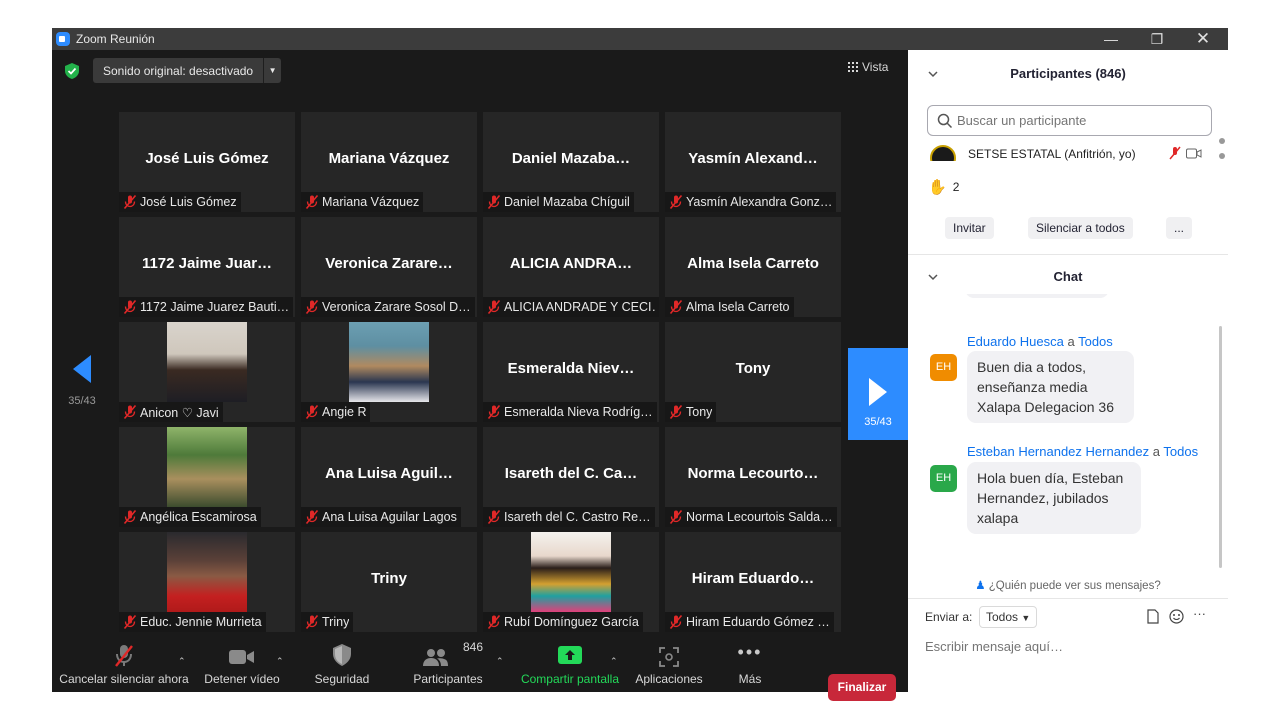 The width and height of the screenshot is (1280, 720). I want to click on message-sender: Eduardo Huesca, so click(1015, 341).